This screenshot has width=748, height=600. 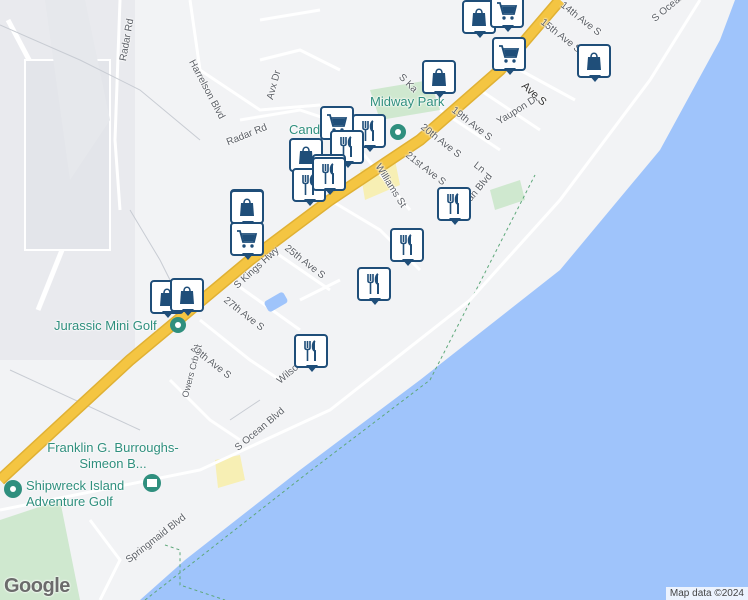 What do you see at coordinates (86, 494) in the screenshot?
I see `poi-label-shipwreck-island: Shipwreck Island Adventure Golf` at bounding box center [86, 494].